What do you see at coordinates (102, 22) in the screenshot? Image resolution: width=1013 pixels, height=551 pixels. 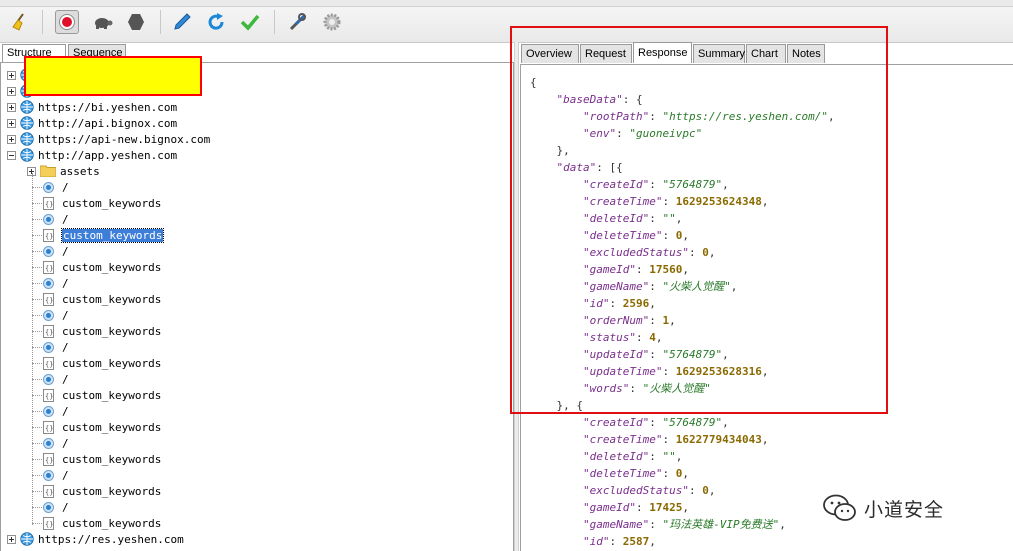 I see `turtle-icon` at bounding box center [102, 22].